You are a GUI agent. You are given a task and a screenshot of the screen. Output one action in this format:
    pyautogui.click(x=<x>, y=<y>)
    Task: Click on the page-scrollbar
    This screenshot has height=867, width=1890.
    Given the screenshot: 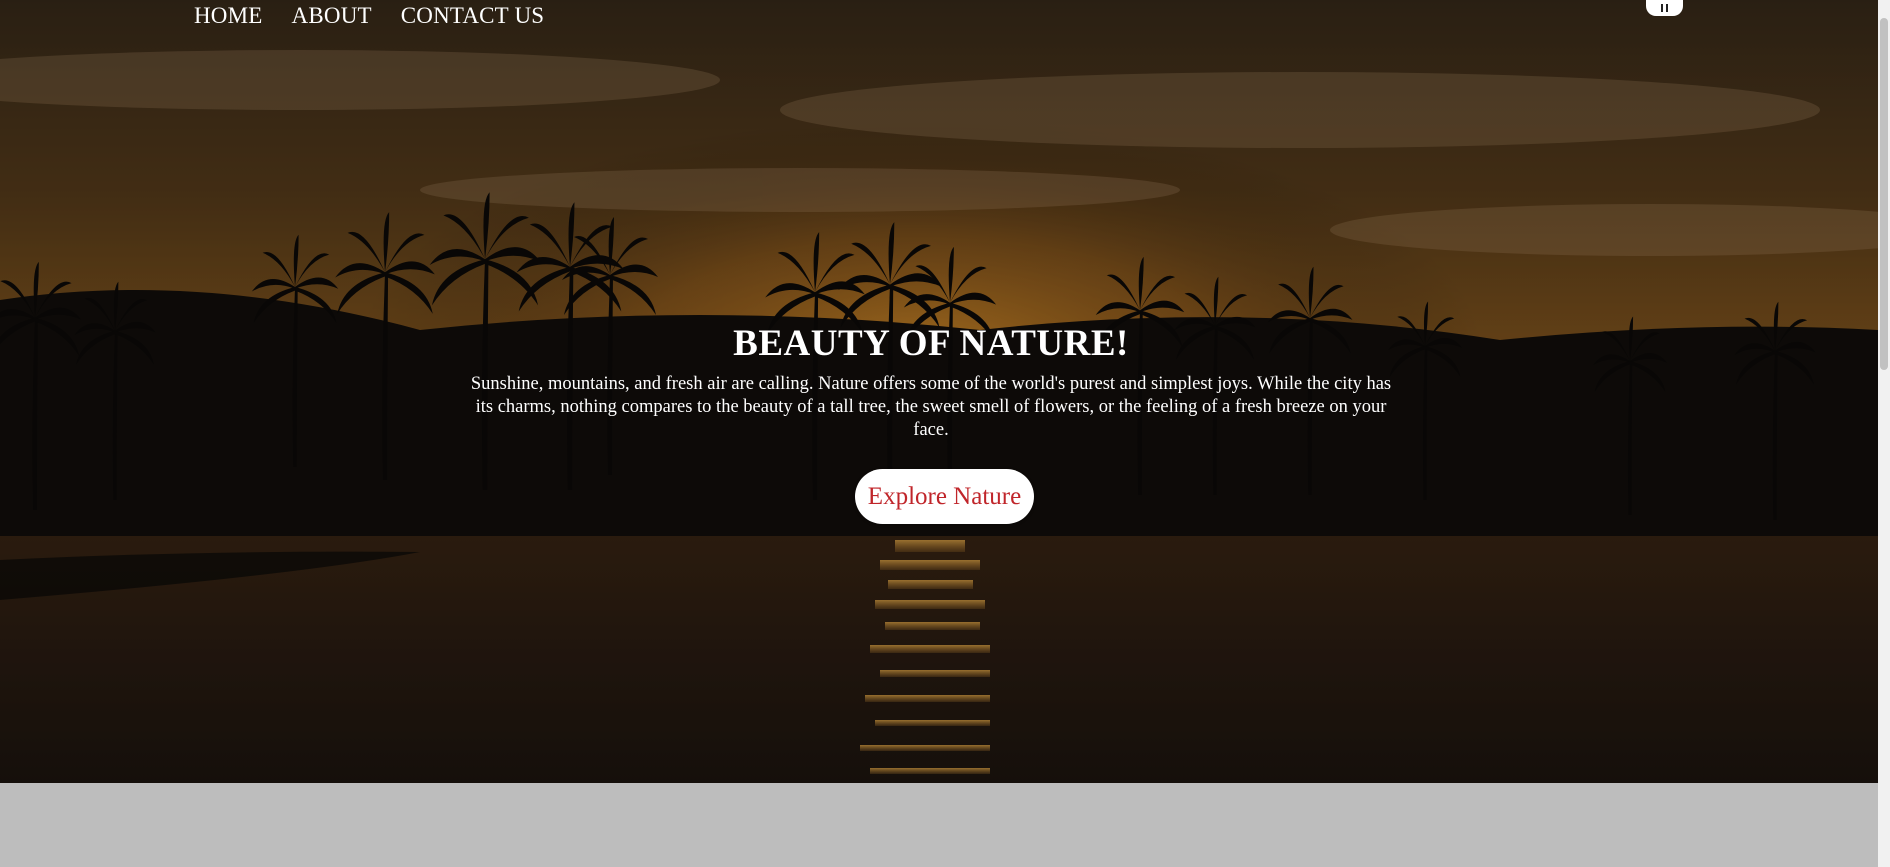 What is the action you would take?
    pyautogui.click(x=1884, y=433)
    